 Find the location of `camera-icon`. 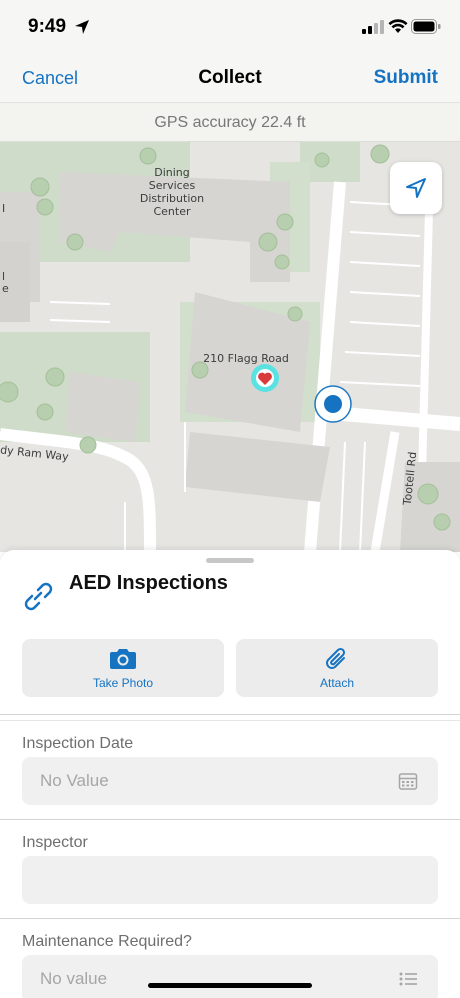

camera-icon is located at coordinates (123, 659).